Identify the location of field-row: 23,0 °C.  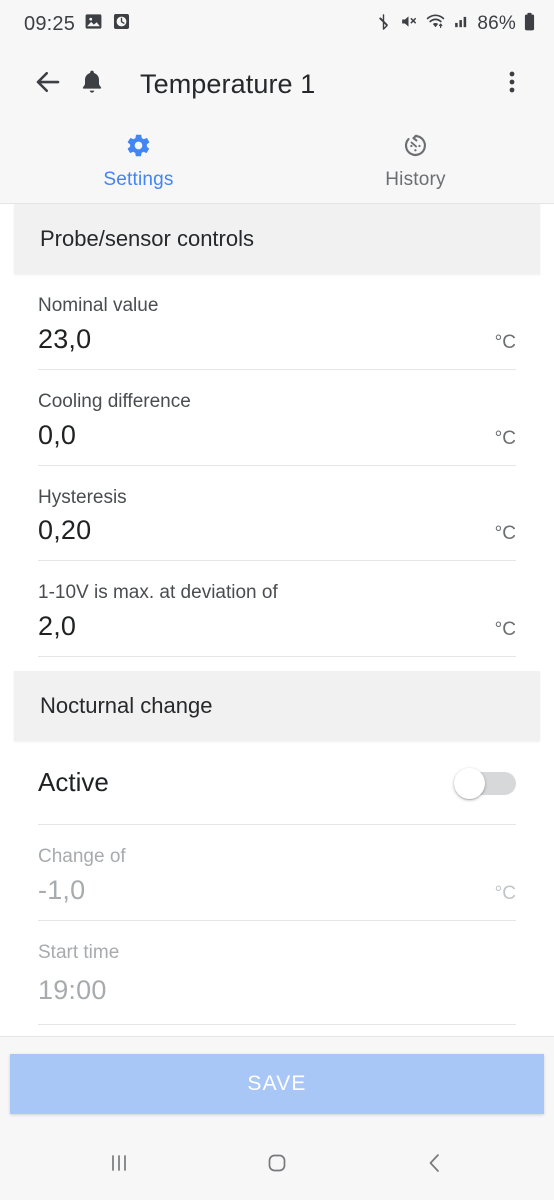
(277, 343).